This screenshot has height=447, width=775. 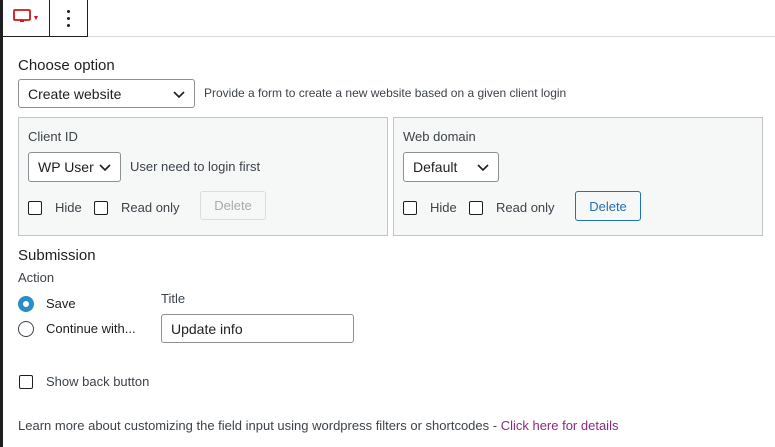 I want to click on web-domain-hide-checkbox, so click(x=410, y=208).